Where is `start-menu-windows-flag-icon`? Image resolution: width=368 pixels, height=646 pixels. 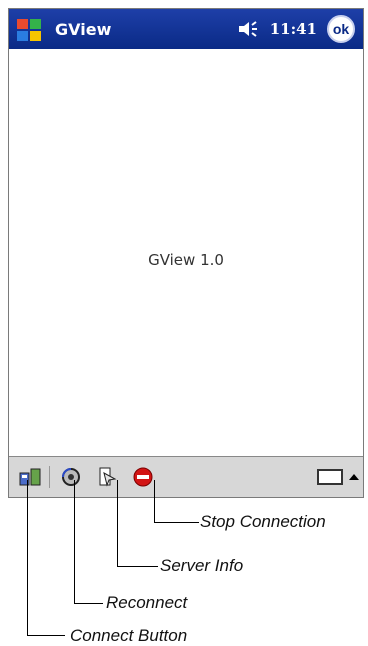
start-menu-windows-flag-icon is located at coordinates (29, 29).